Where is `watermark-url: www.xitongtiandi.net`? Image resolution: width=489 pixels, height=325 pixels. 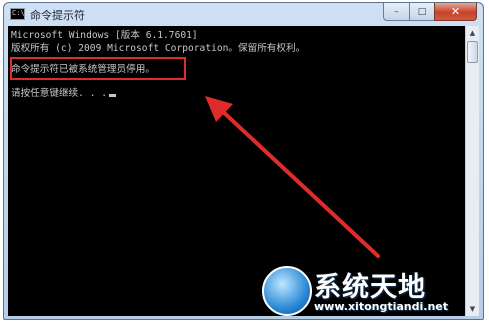 watermark-url: www.xitongtiandi.net is located at coordinates (381, 306).